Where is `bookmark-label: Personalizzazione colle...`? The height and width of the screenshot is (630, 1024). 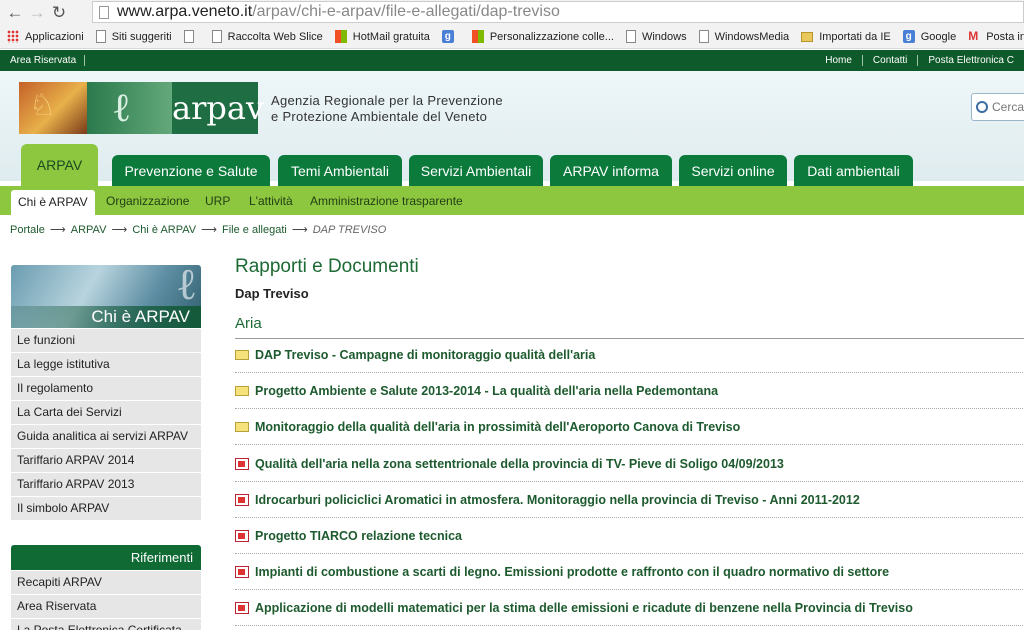 bookmark-label: Personalizzazione colle... is located at coordinates (551, 36).